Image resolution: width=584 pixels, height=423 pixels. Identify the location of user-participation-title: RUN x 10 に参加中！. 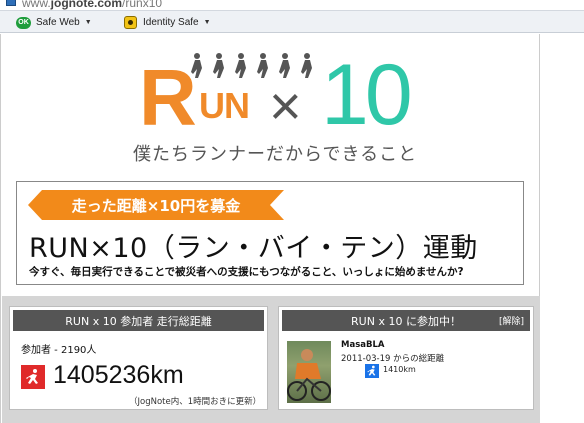
(406, 321).